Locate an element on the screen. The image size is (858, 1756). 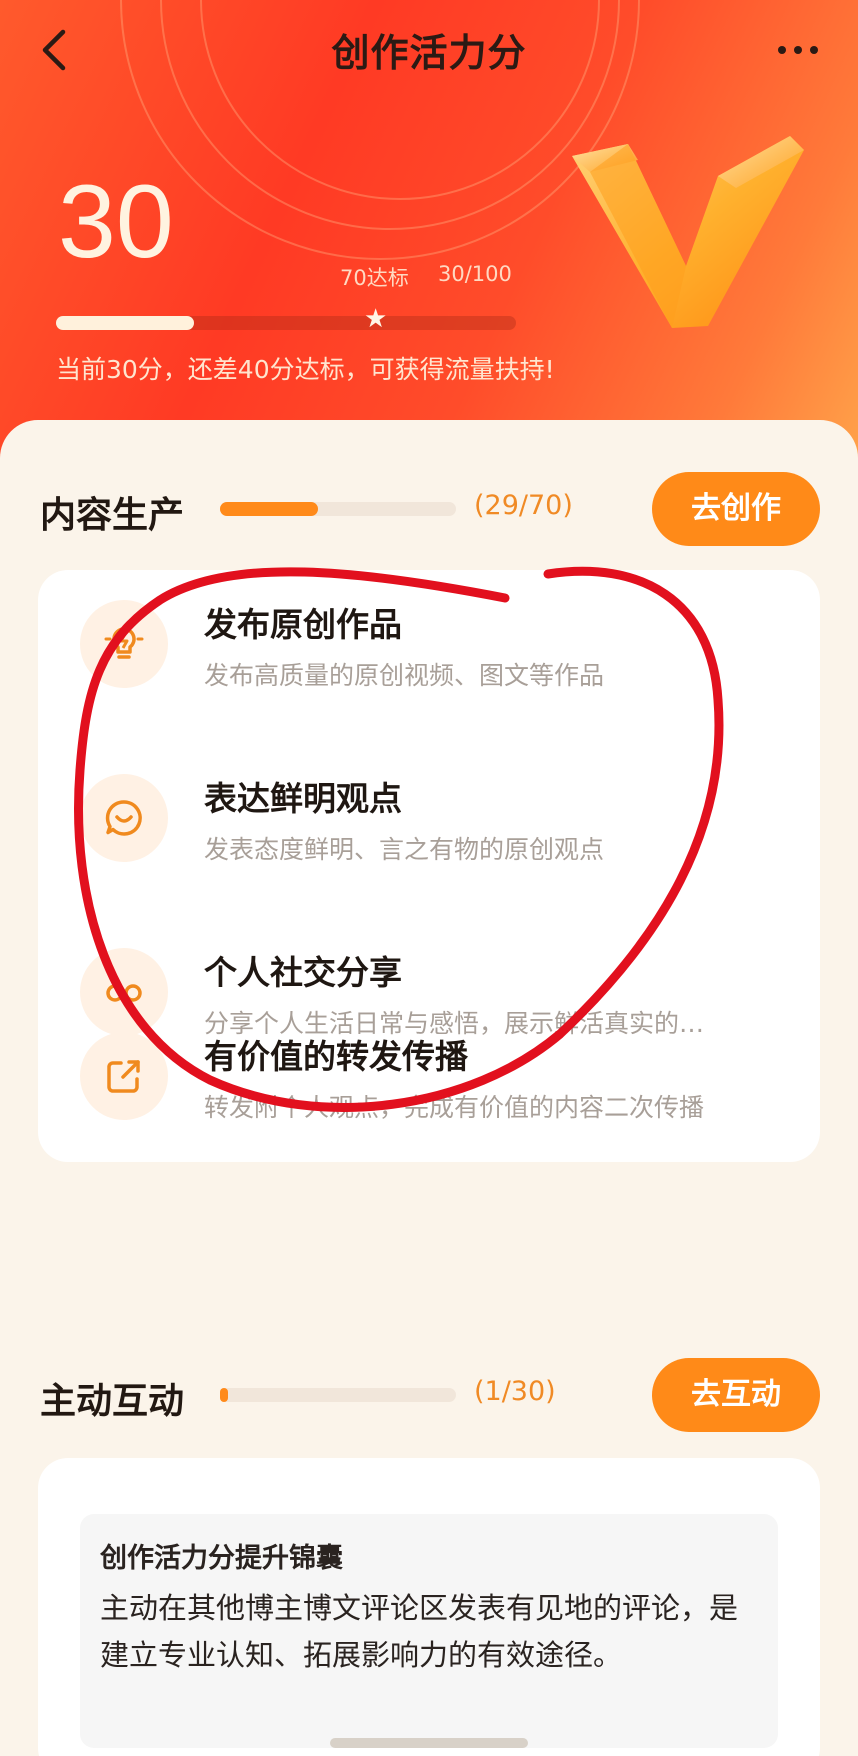
score-progress-bar is located at coordinates (286, 323).